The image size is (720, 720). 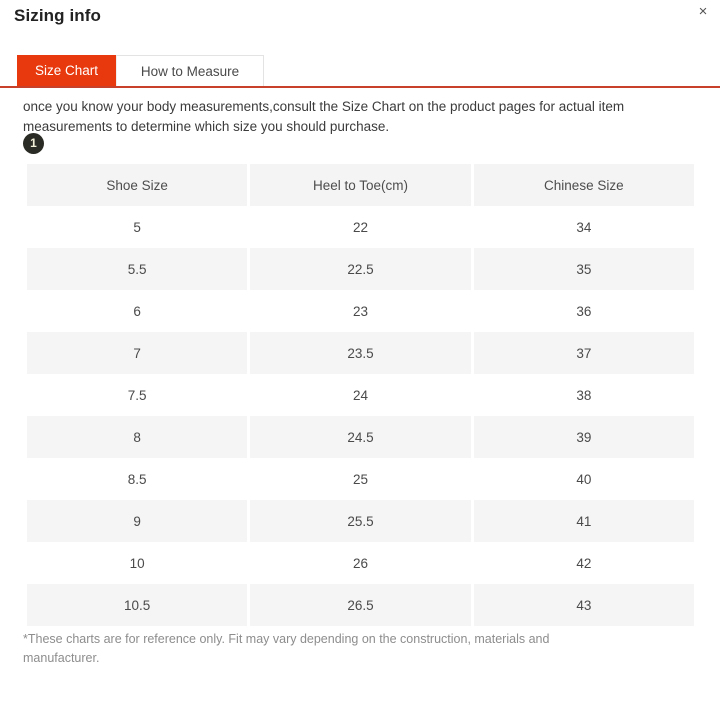 What do you see at coordinates (137, 437) in the screenshot?
I see `cell-shoe-size: 8` at bounding box center [137, 437].